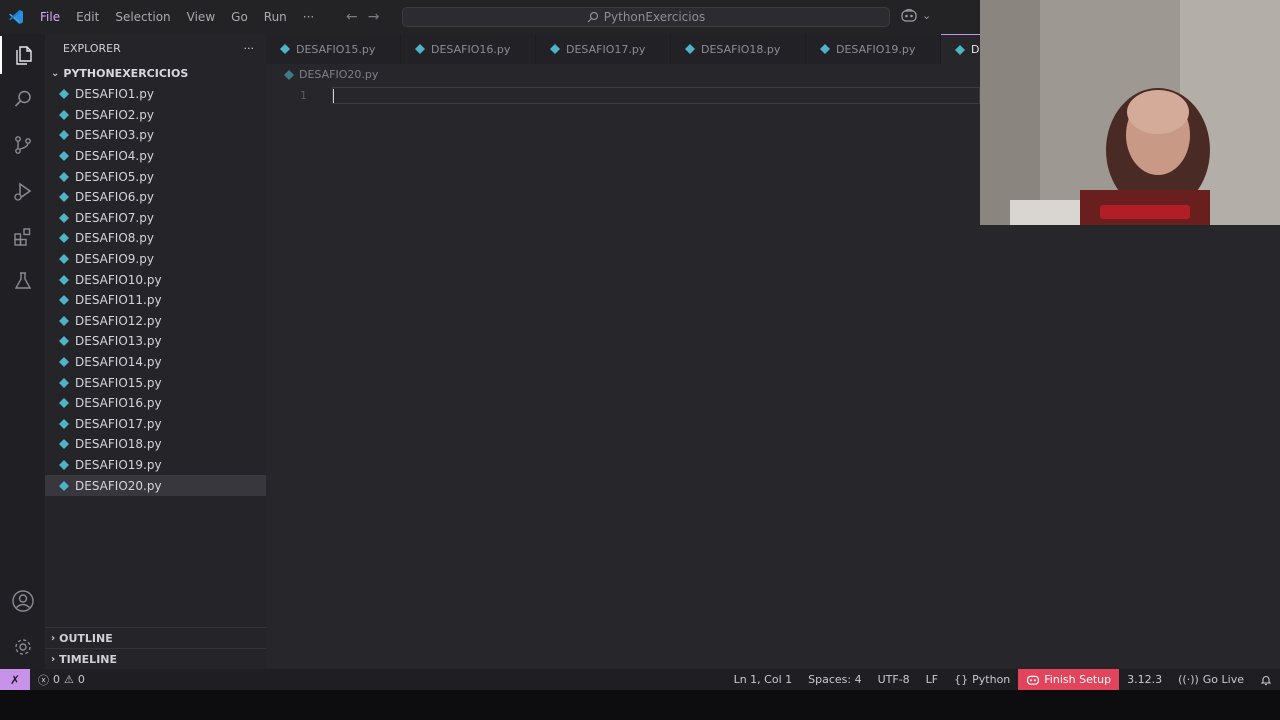 The image size is (1280, 720). Describe the element at coordinates (61, 680) in the screenshot. I see `problems-indicator: ⓧ 0 ⚠ 0` at that location.